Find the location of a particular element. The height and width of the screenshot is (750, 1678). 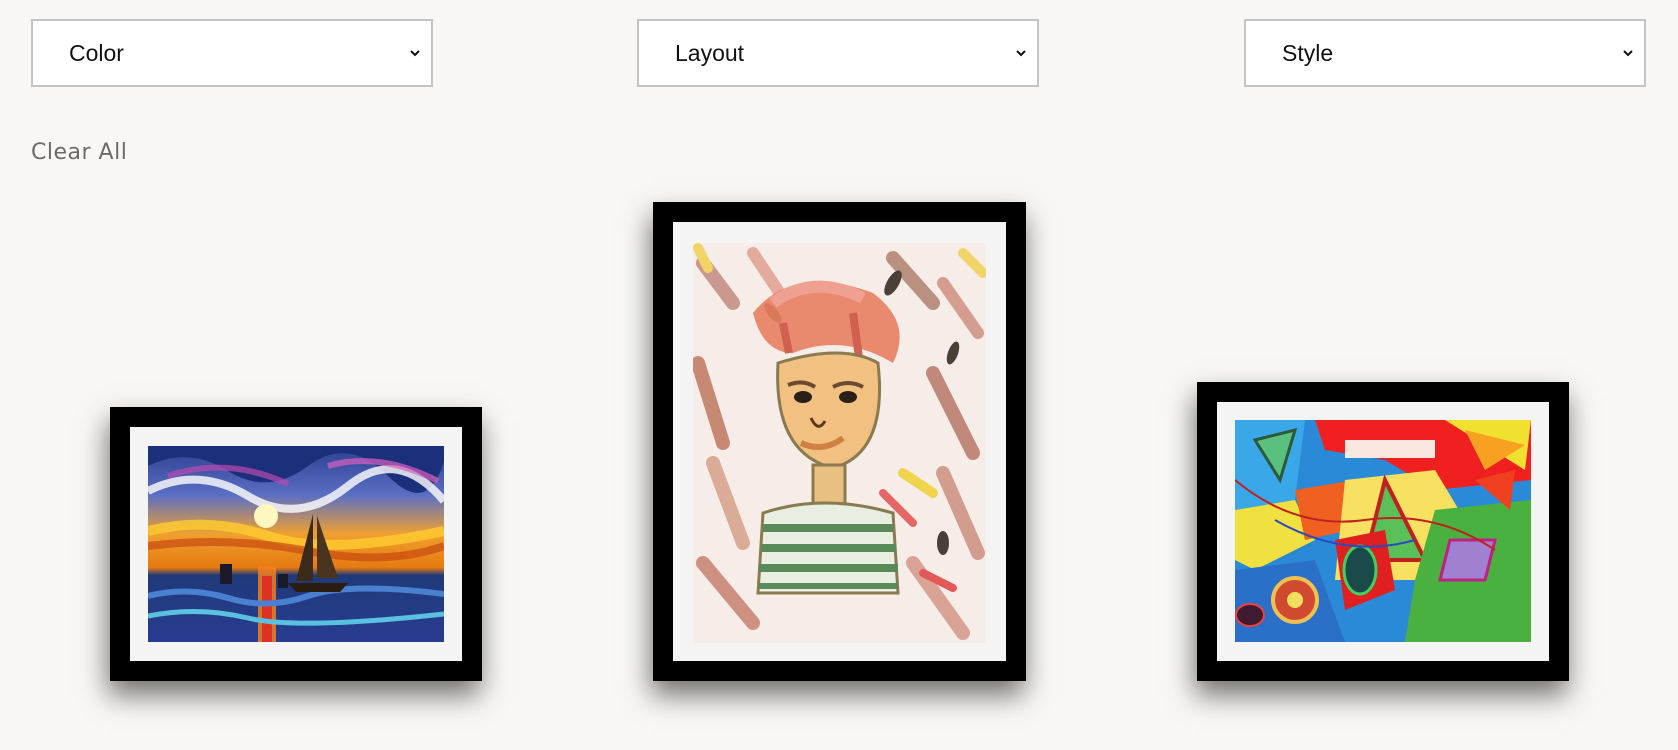

artwork-frame-abstract is located at coordinates (1383, 531).